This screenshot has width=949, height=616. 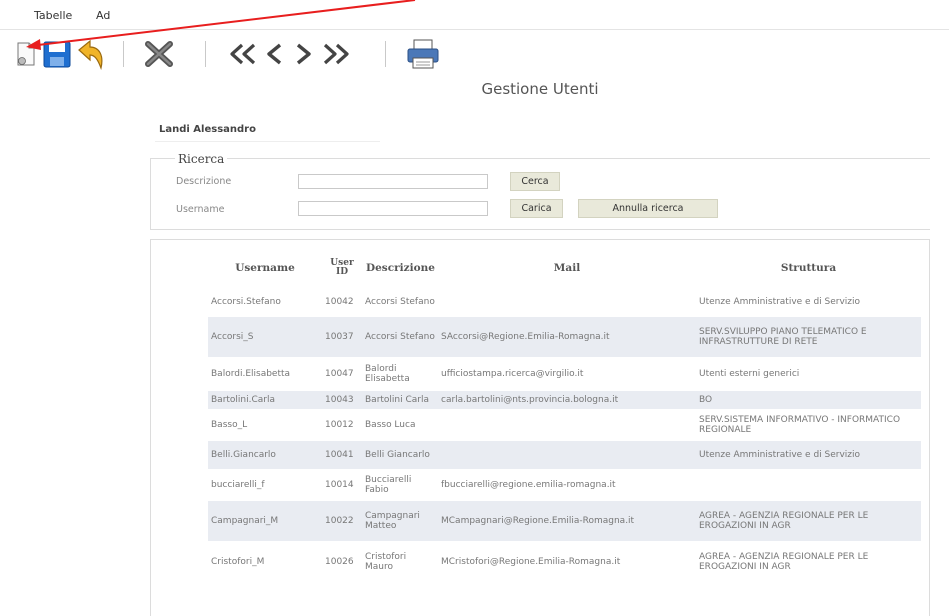 What do you see at coordinates (808, 268) in the screenshot?
I see `column-header-struttura: Struttura` at bounding box center [808, 268].